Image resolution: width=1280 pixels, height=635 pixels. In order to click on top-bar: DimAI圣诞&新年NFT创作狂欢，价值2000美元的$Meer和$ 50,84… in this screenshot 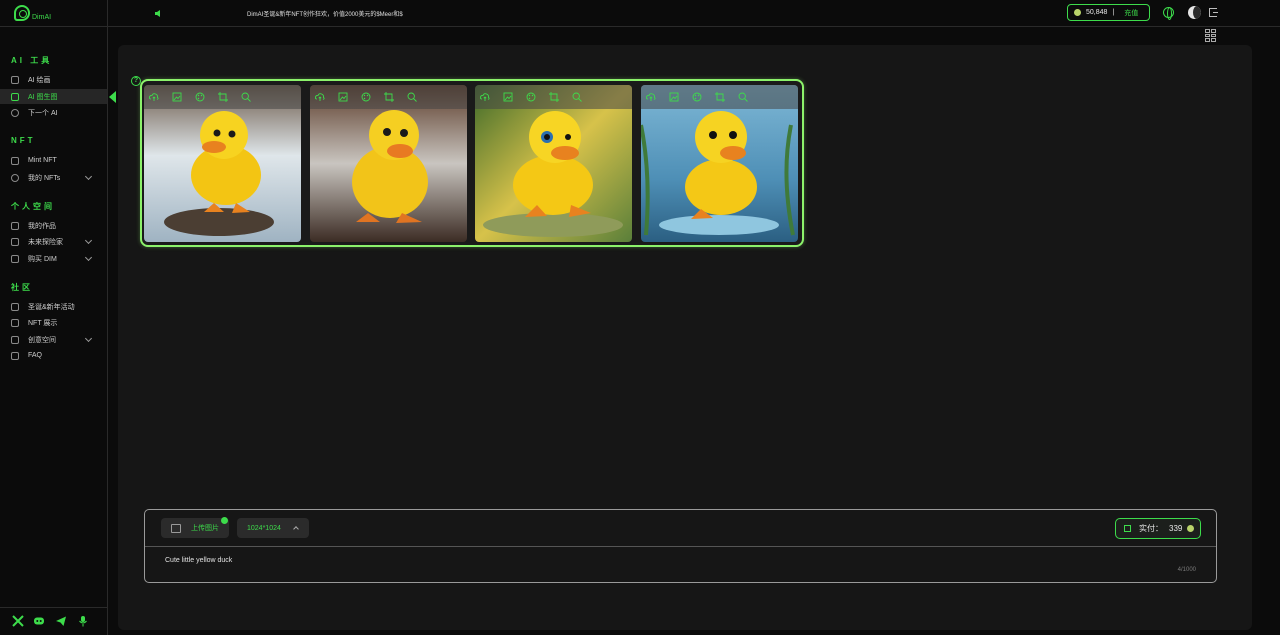, I will do `click(694, 13)`.